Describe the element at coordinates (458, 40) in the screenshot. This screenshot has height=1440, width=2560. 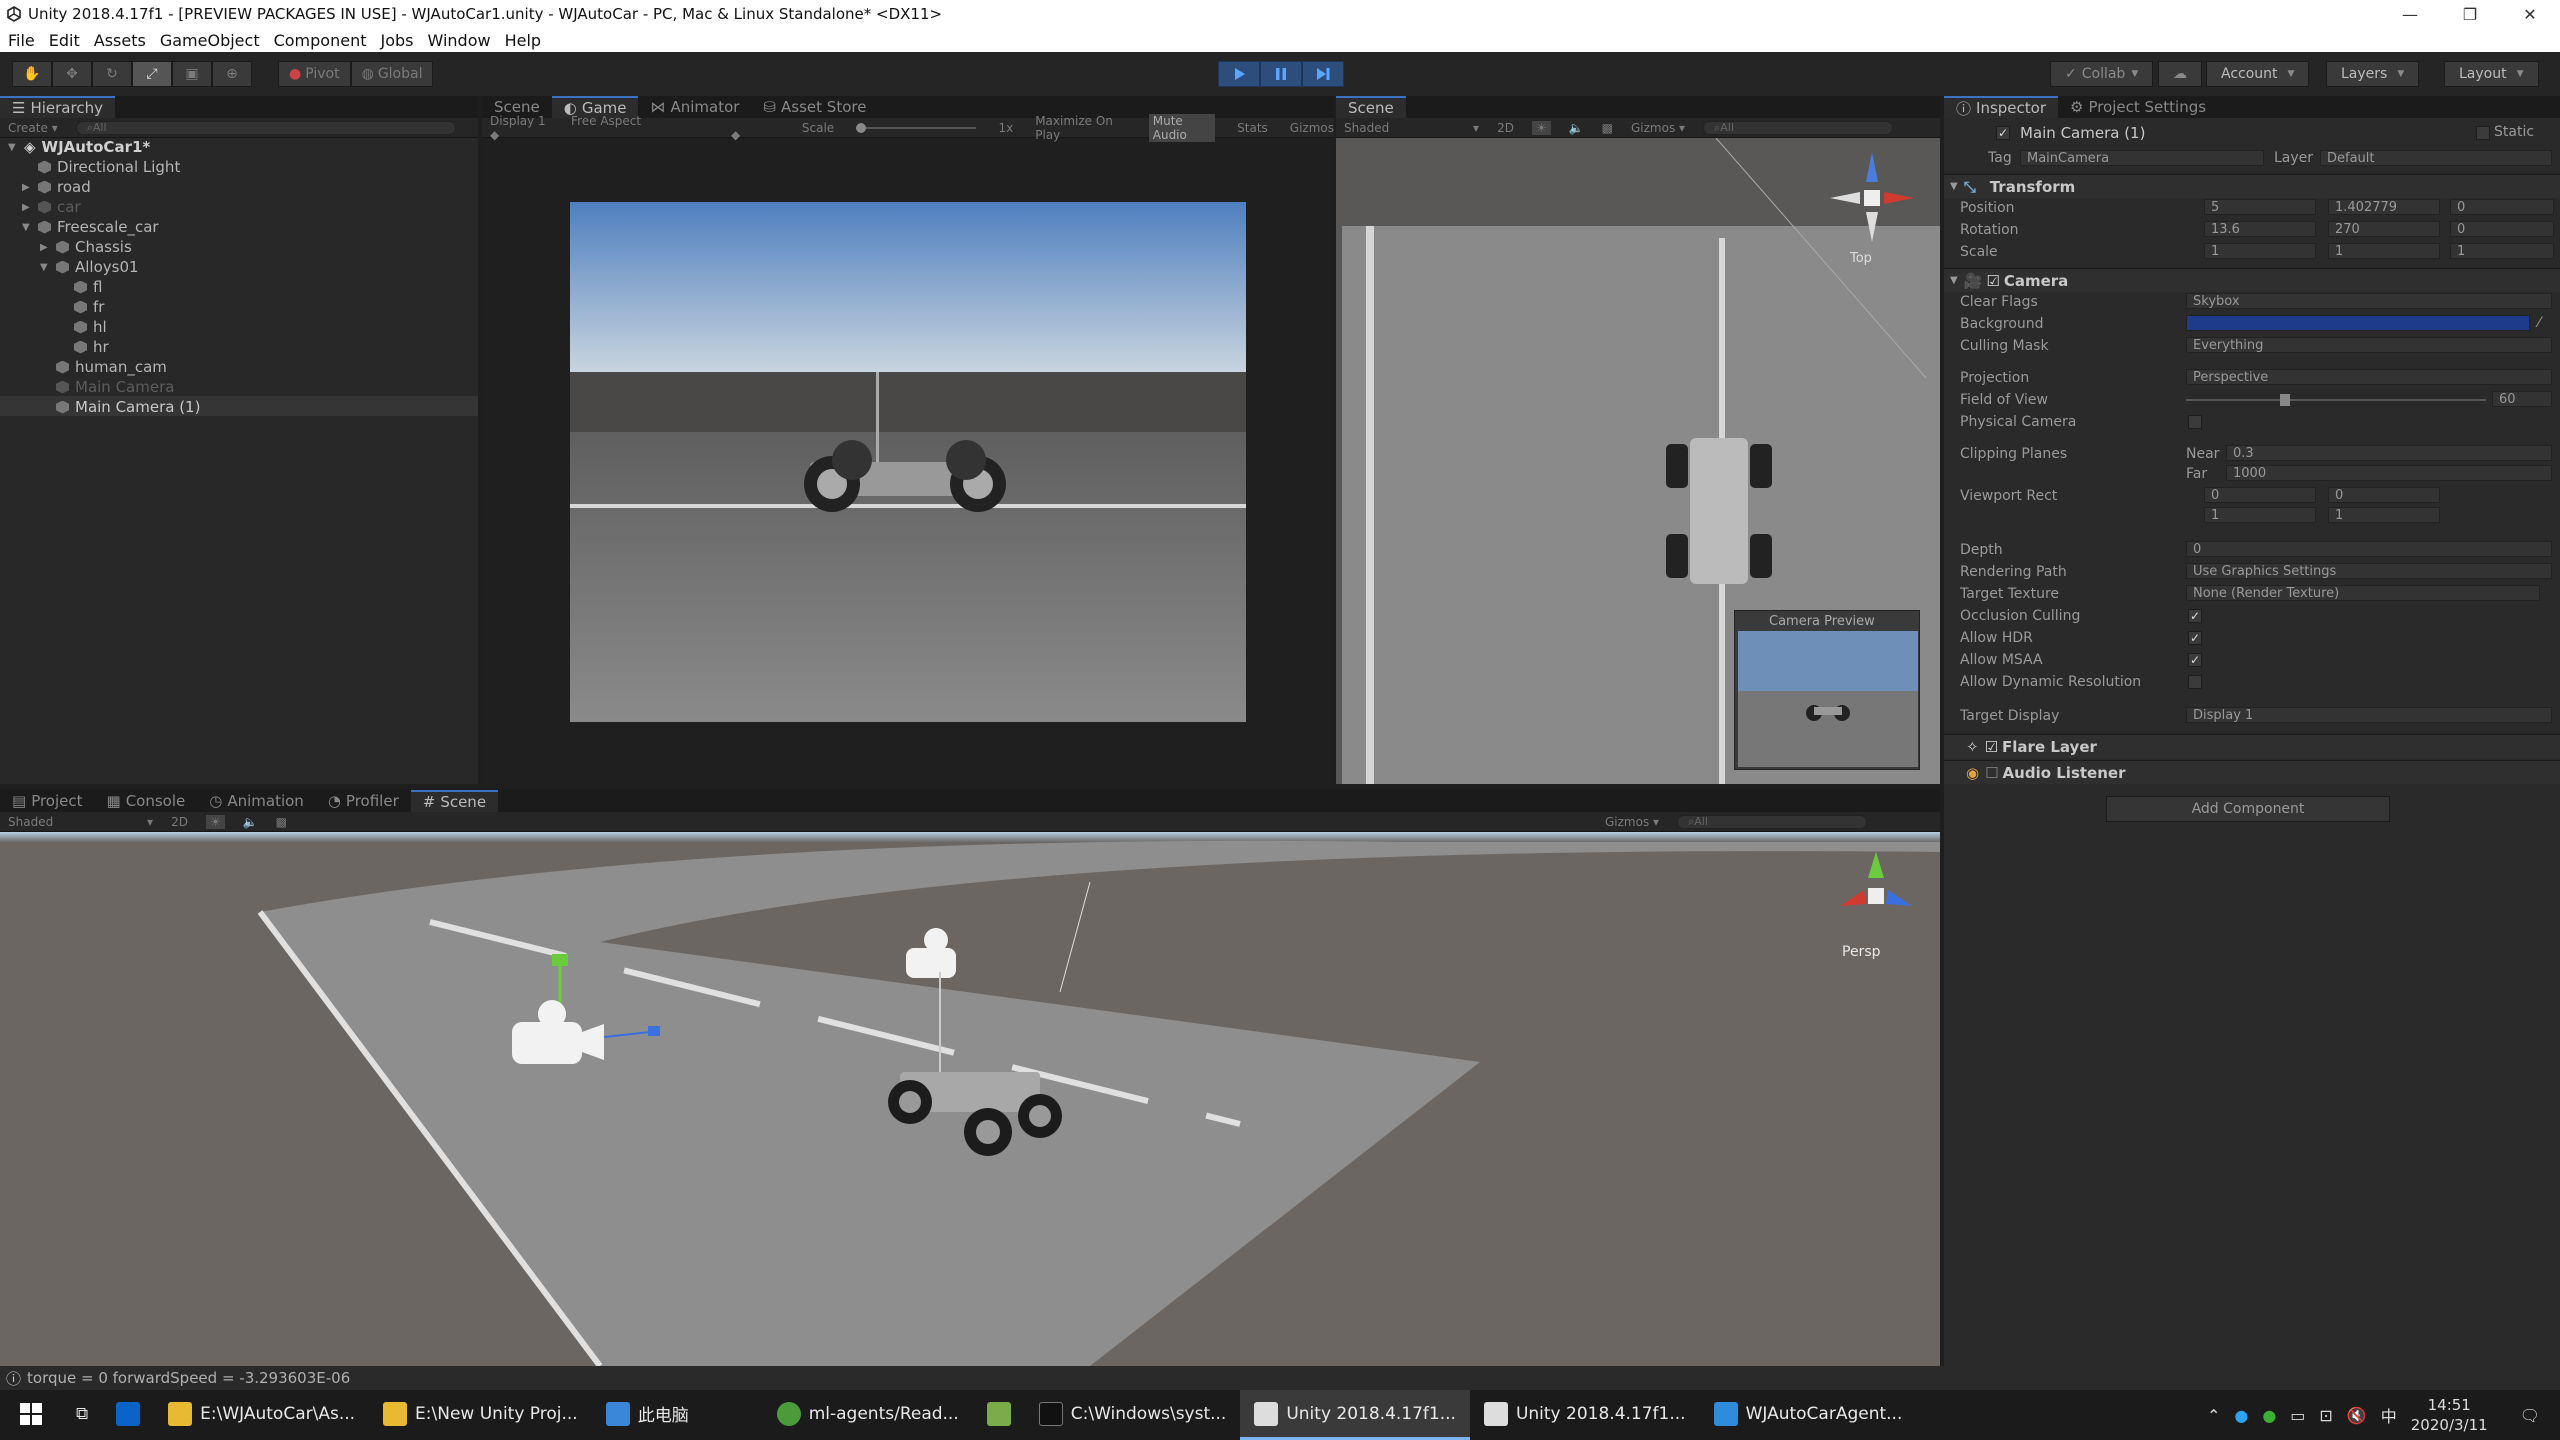
I see `menu-window: Window` at that location.